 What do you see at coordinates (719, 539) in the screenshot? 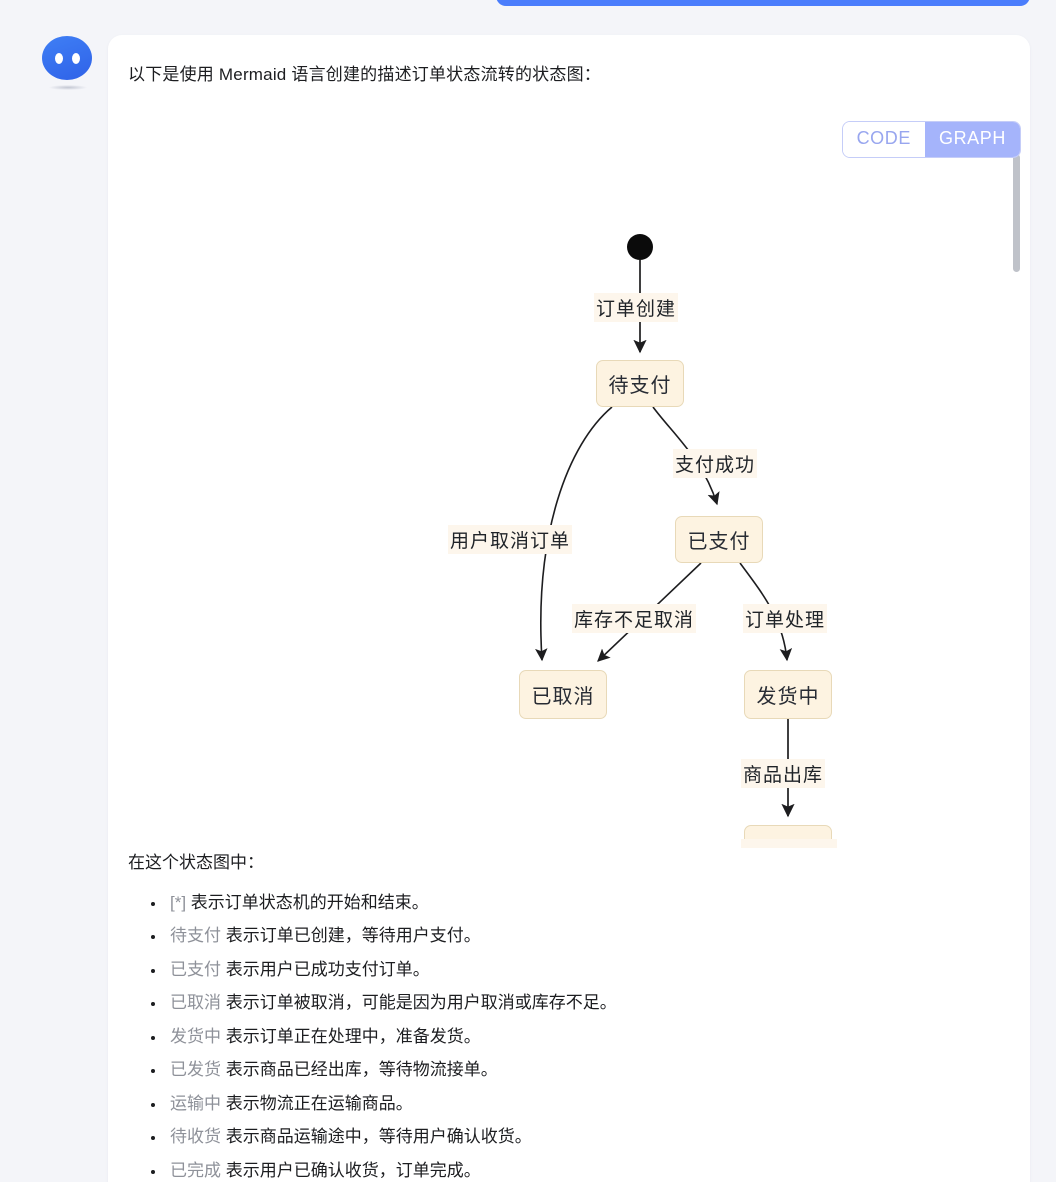
I see `state-node-paid: 已支付` at bounding box center [719, 539].